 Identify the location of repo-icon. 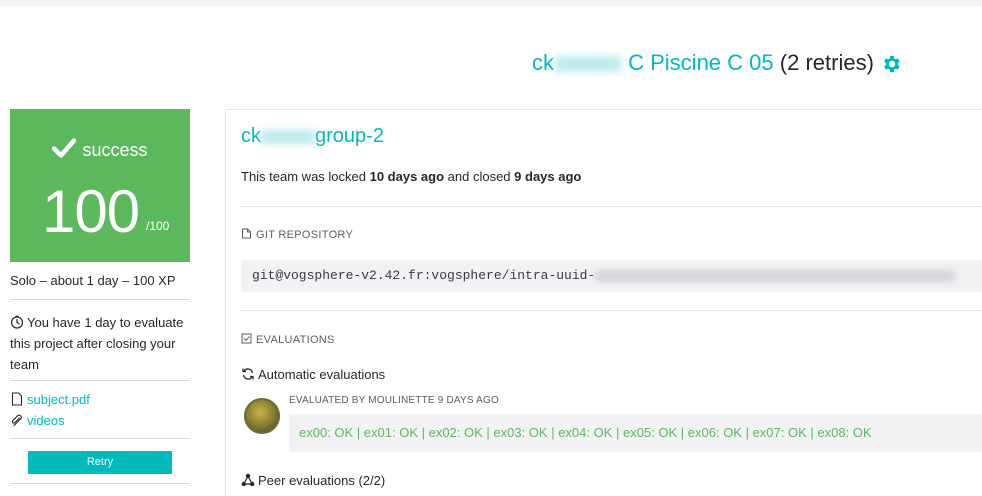
(246, 233).